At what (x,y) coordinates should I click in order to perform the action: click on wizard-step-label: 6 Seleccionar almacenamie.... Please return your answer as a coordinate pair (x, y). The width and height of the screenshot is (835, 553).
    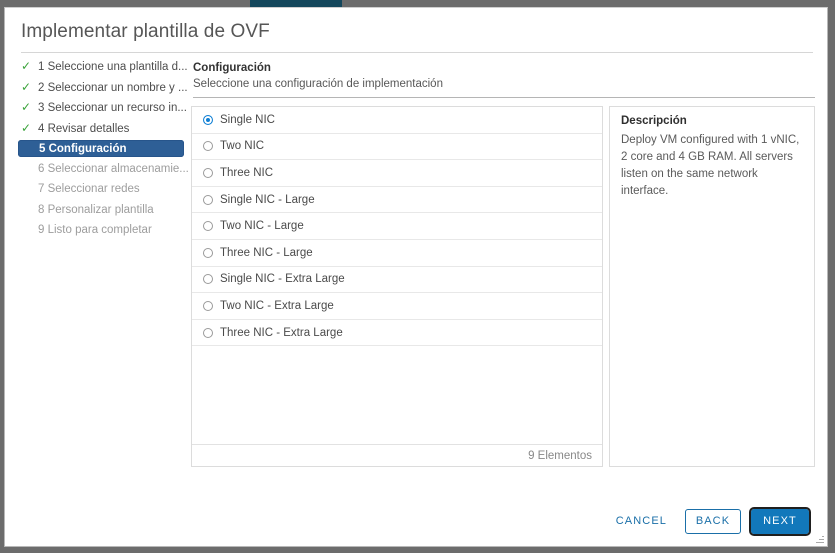
    Looking at the image, I should click on (113, 168).